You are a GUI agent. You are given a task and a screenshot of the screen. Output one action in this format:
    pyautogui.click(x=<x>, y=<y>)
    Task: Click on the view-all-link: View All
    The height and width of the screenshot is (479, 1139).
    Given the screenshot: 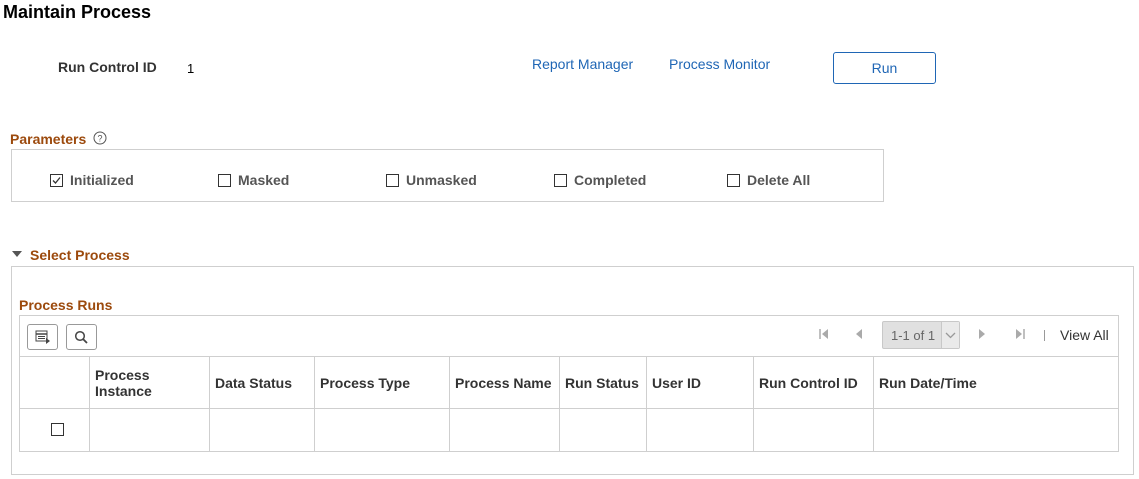 What is the action you would take?
    pyautogui.click(x=1084, y=335)
    